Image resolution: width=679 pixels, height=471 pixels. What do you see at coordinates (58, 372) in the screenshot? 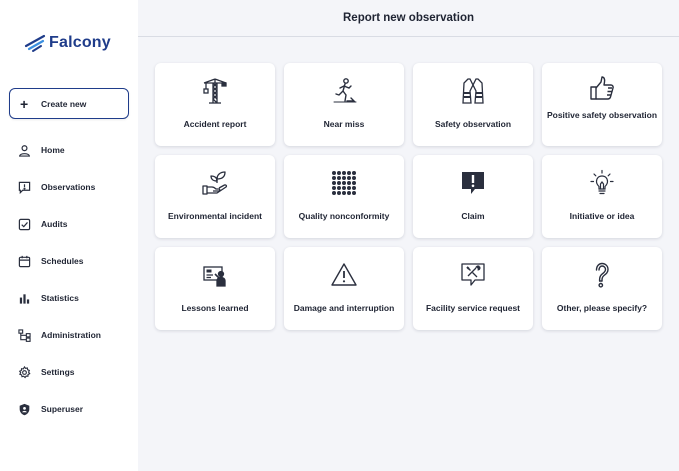
I see `sidebar-item-label: Settings` at bounding box center [58, 372].